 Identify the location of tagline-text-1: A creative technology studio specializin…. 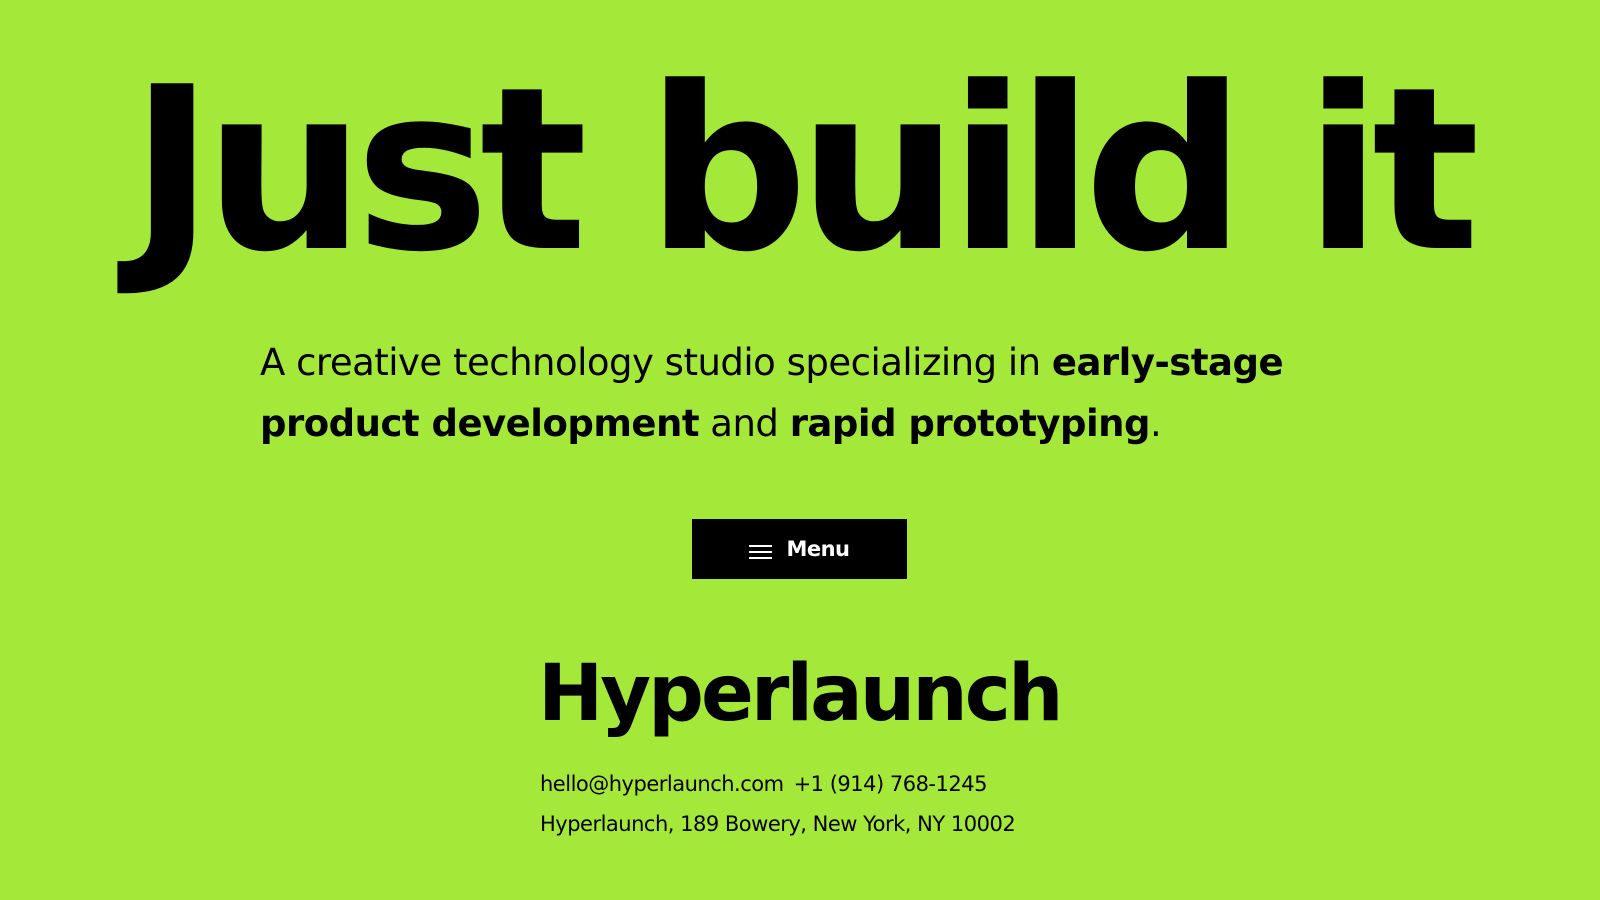
(656, 362).